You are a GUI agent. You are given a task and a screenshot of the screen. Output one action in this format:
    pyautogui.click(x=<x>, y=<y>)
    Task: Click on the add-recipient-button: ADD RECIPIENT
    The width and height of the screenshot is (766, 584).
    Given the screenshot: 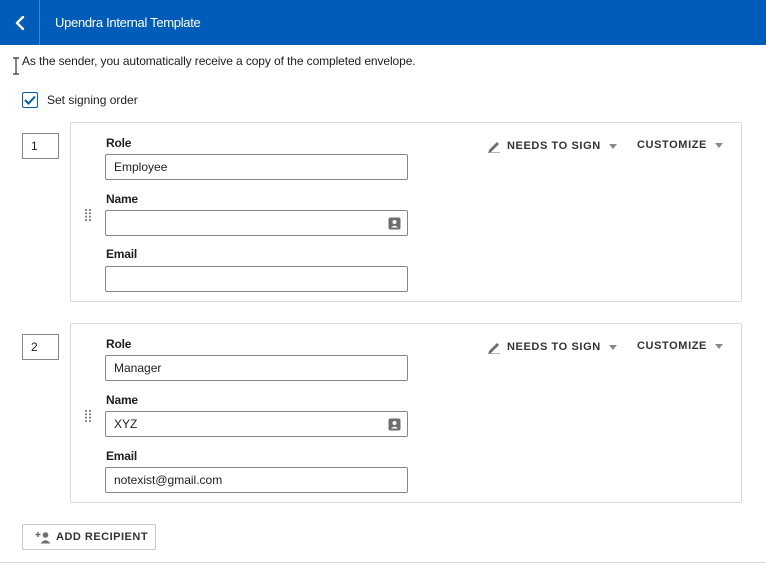 What is the action you would take?
    pyautogui.click(x=89, y=537)
    